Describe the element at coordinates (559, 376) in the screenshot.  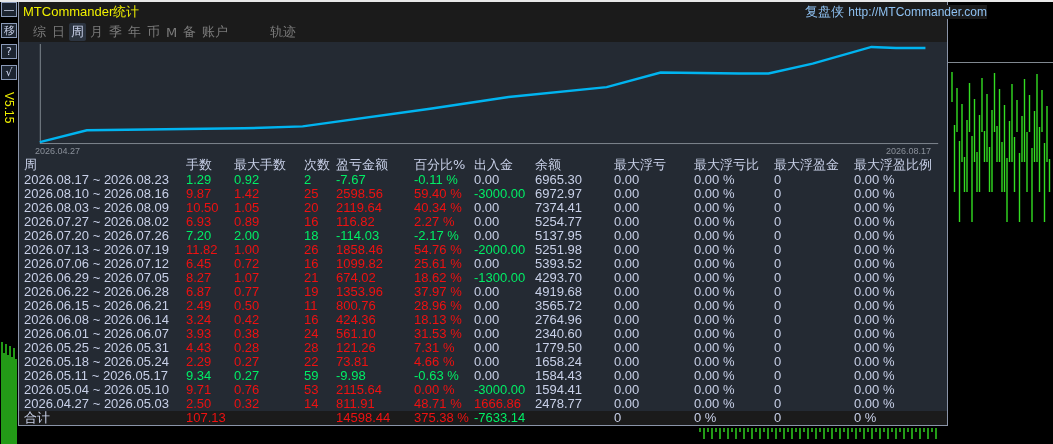
I see `table-cell-text: 1584.43` at that location.